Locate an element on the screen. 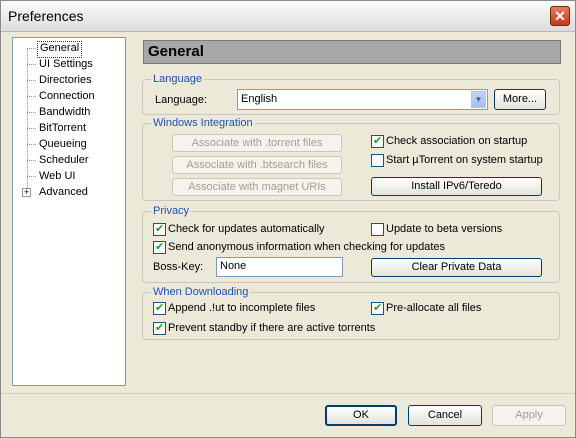  associate-torrent-button: Associate with .torrent files is located at coordinates (257, 143).